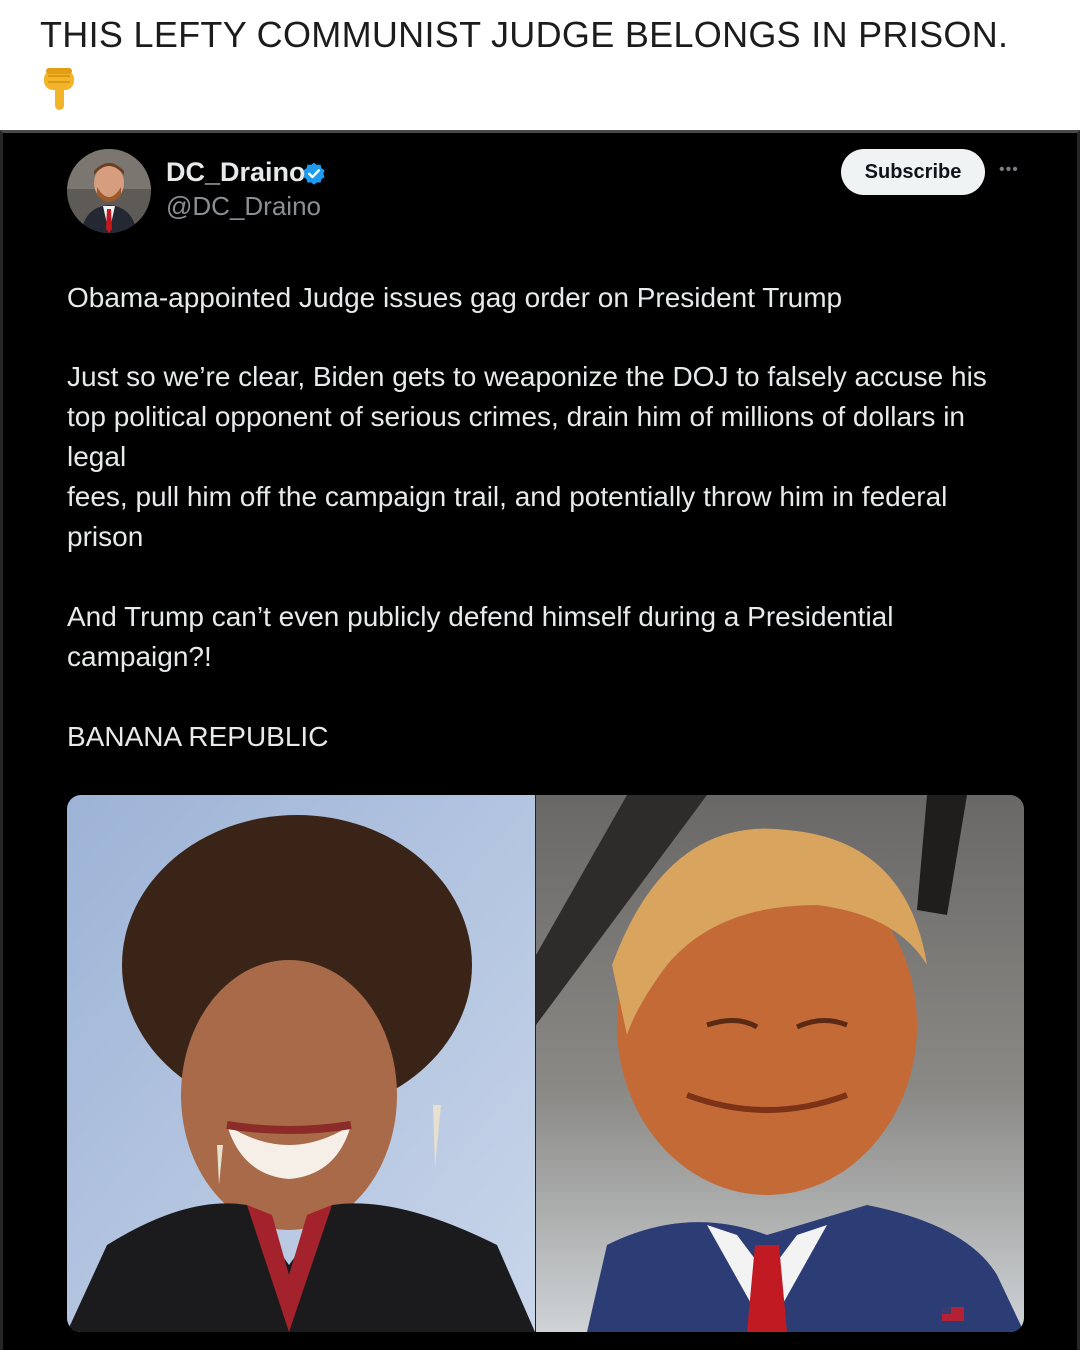  What do you see at coordinates (236, 172) in the screenshot?
I see `author-display-name: DC_Draino` at bounding box center [236, 172].